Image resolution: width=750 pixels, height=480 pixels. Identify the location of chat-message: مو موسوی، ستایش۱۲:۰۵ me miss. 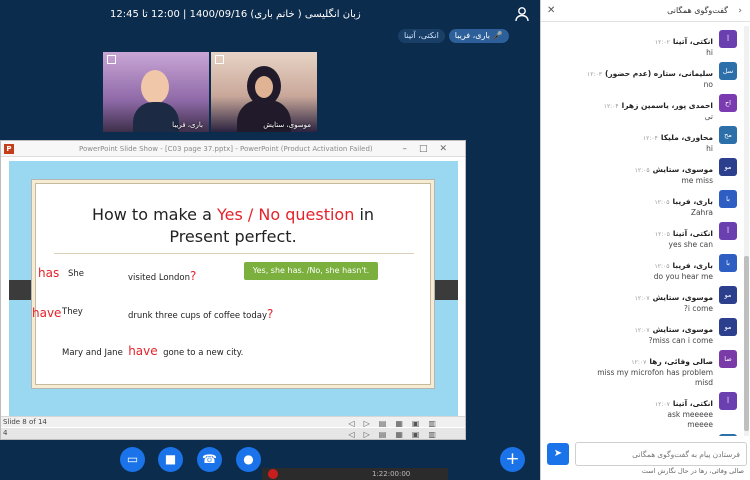
(641, 170).